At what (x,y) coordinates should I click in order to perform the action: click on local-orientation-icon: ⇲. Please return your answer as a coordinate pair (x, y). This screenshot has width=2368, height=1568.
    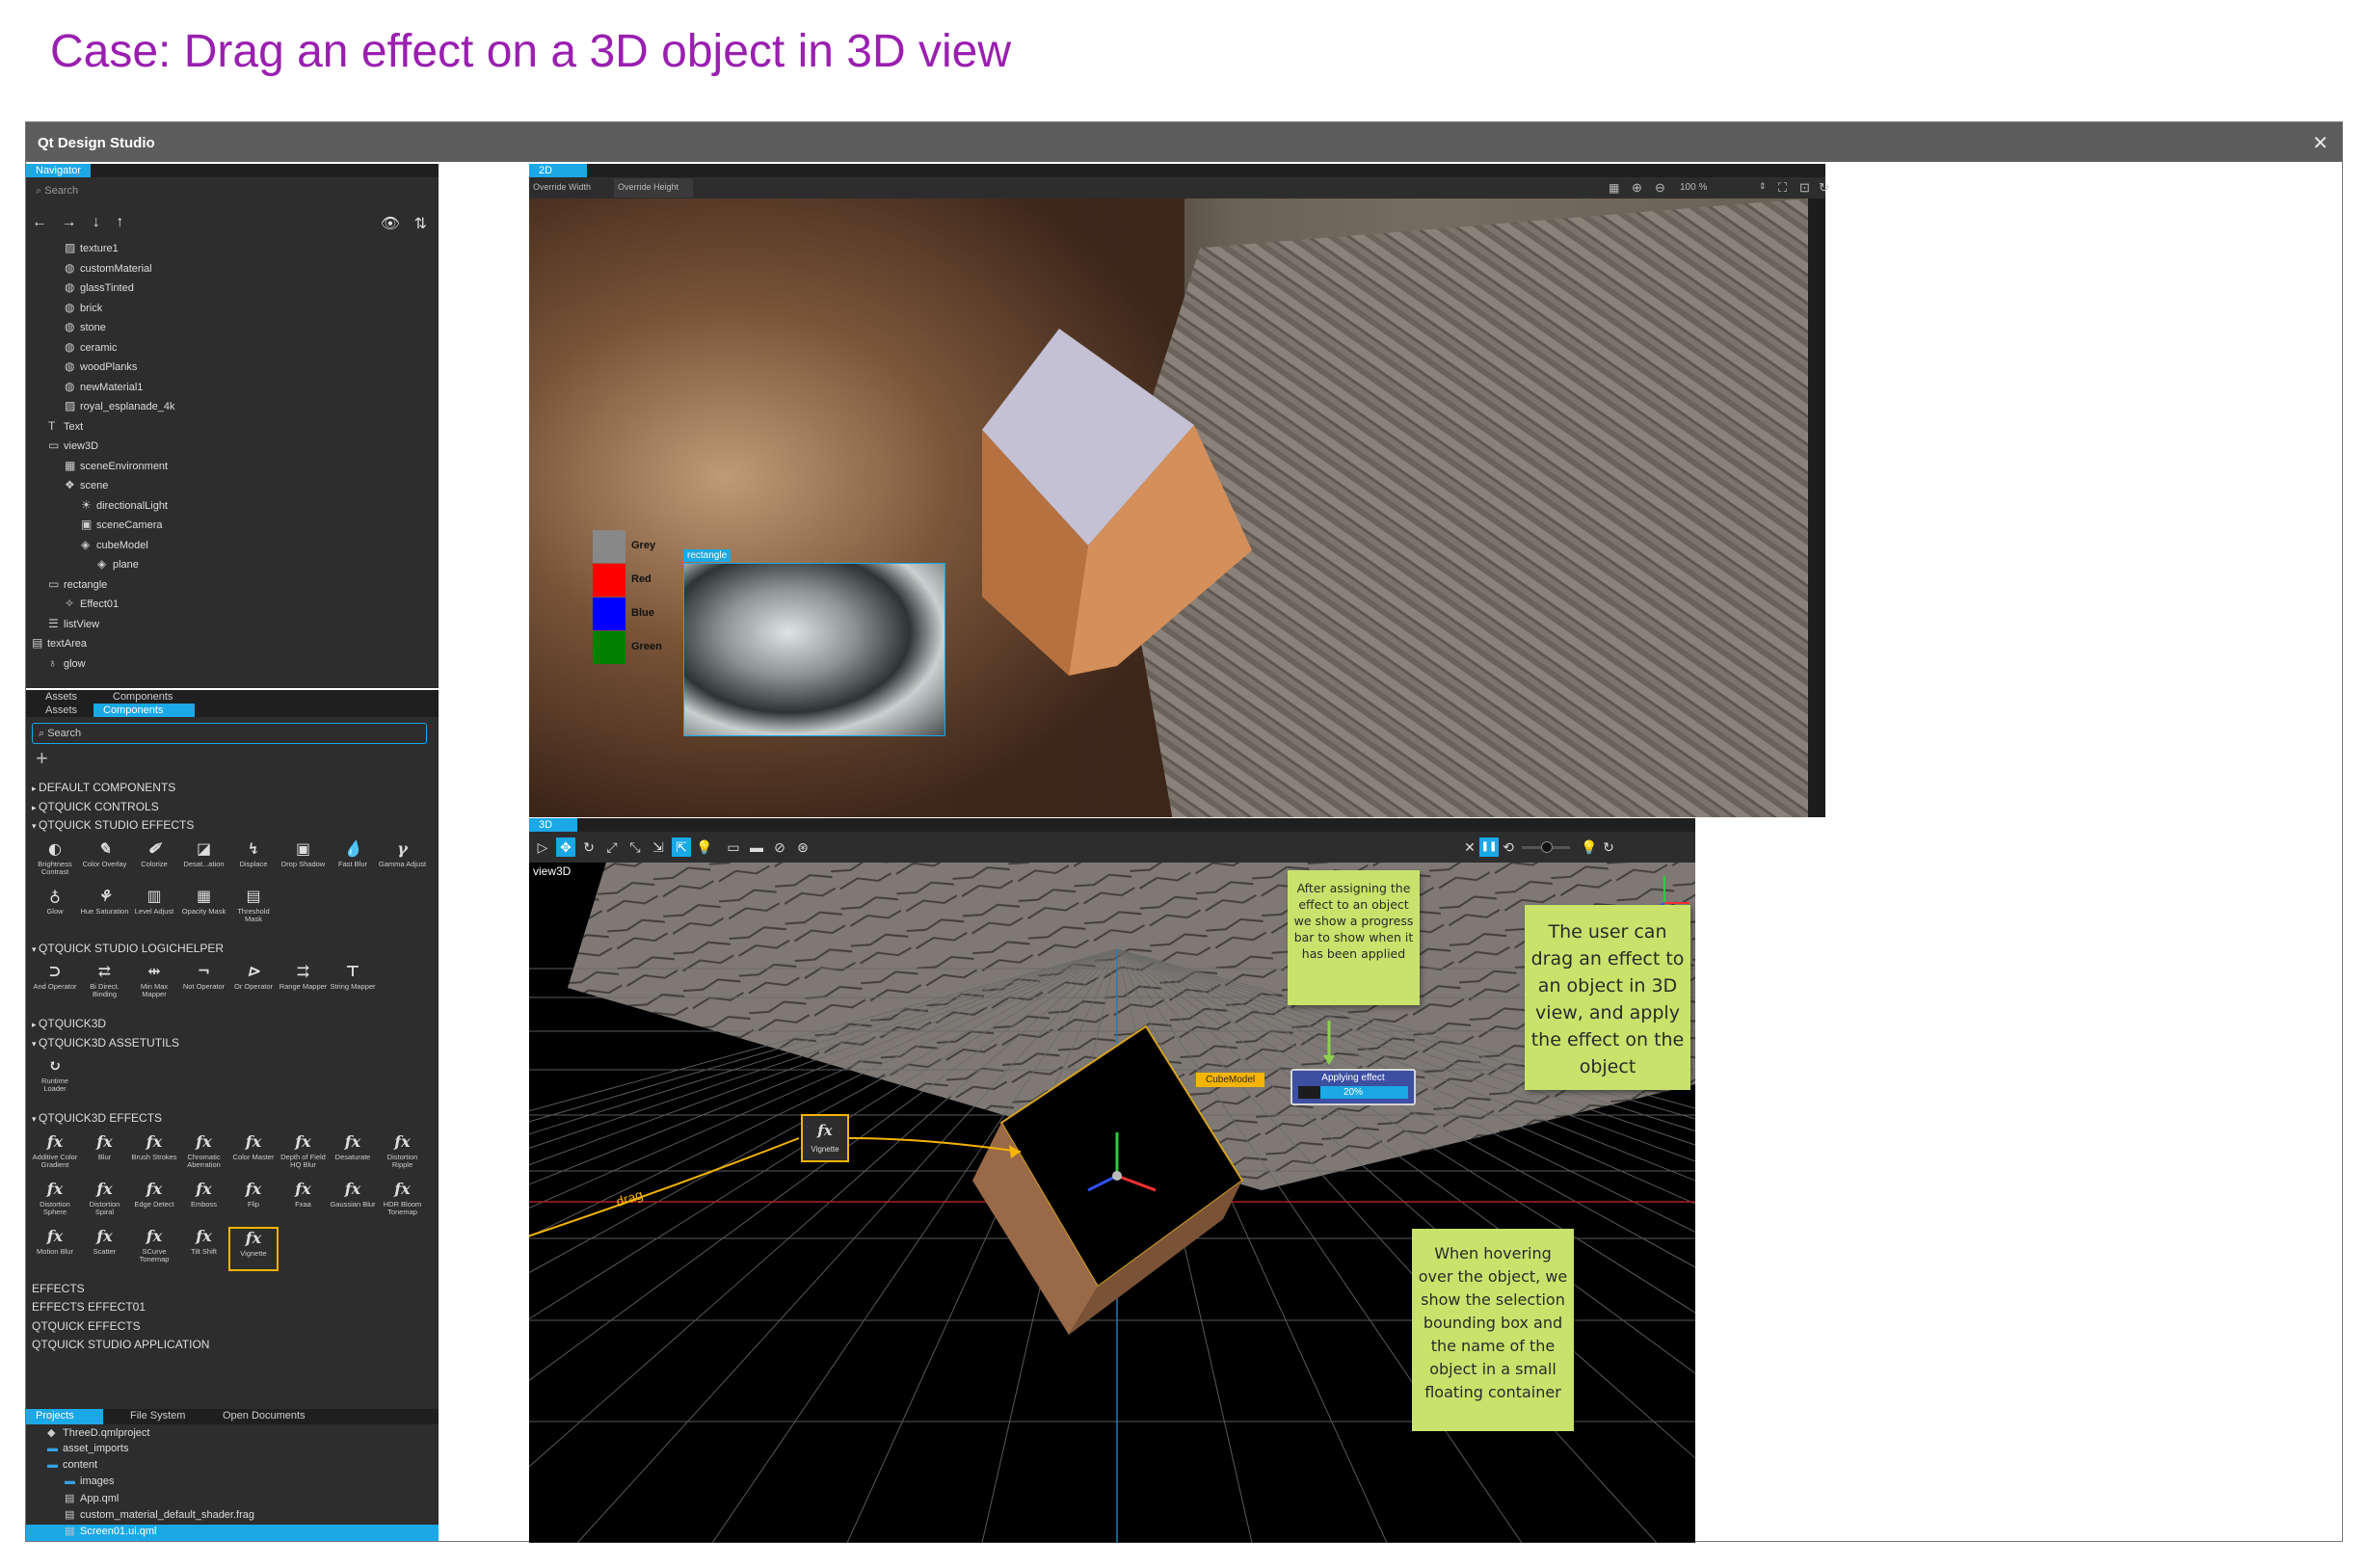
    Looking at the image, I should click on (658, 847).